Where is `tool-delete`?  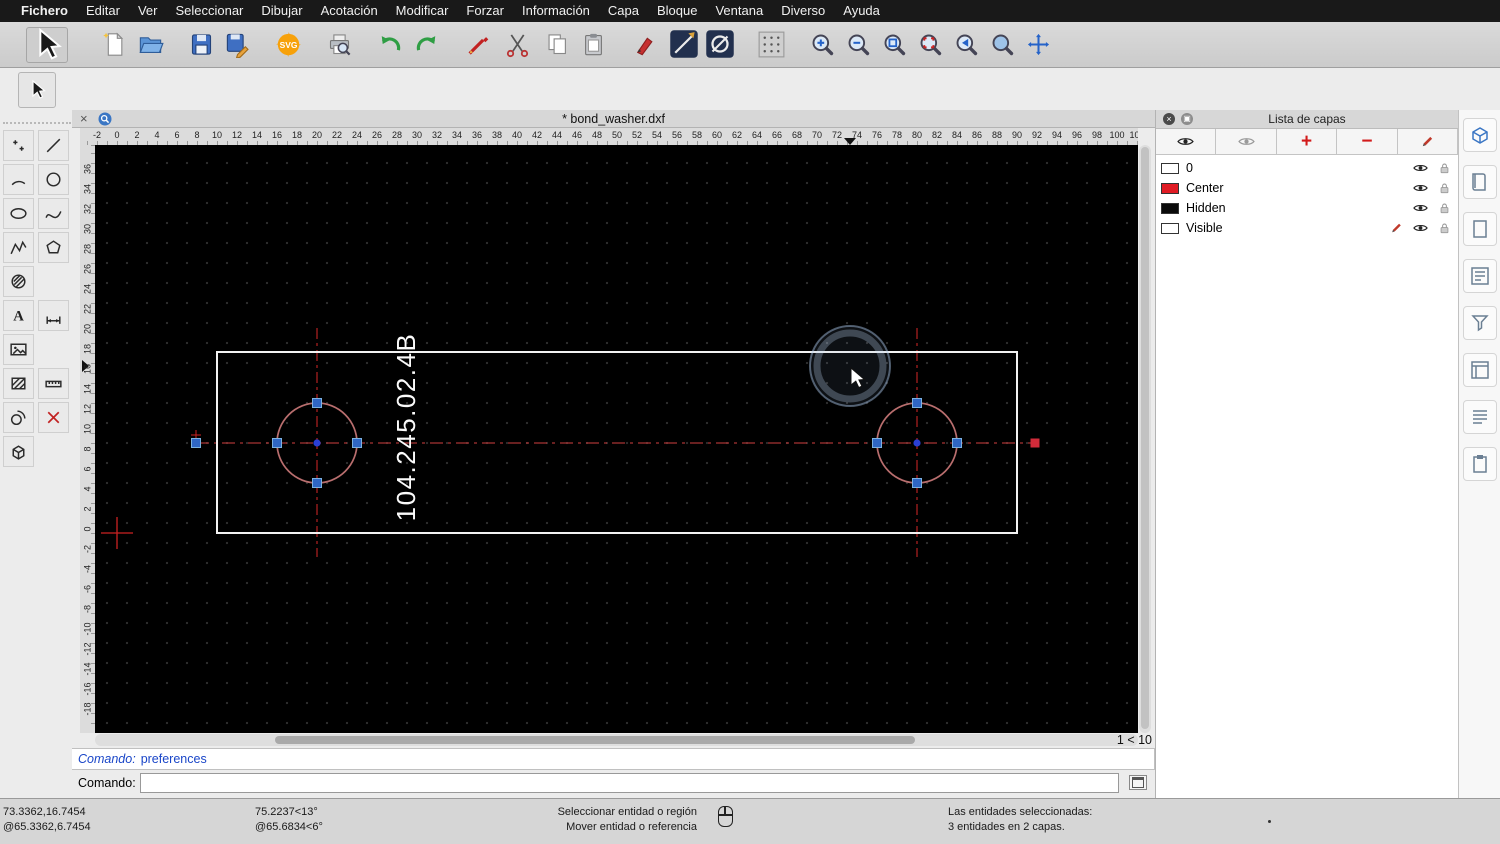
tool-delete is located at coordinates (53, 417).